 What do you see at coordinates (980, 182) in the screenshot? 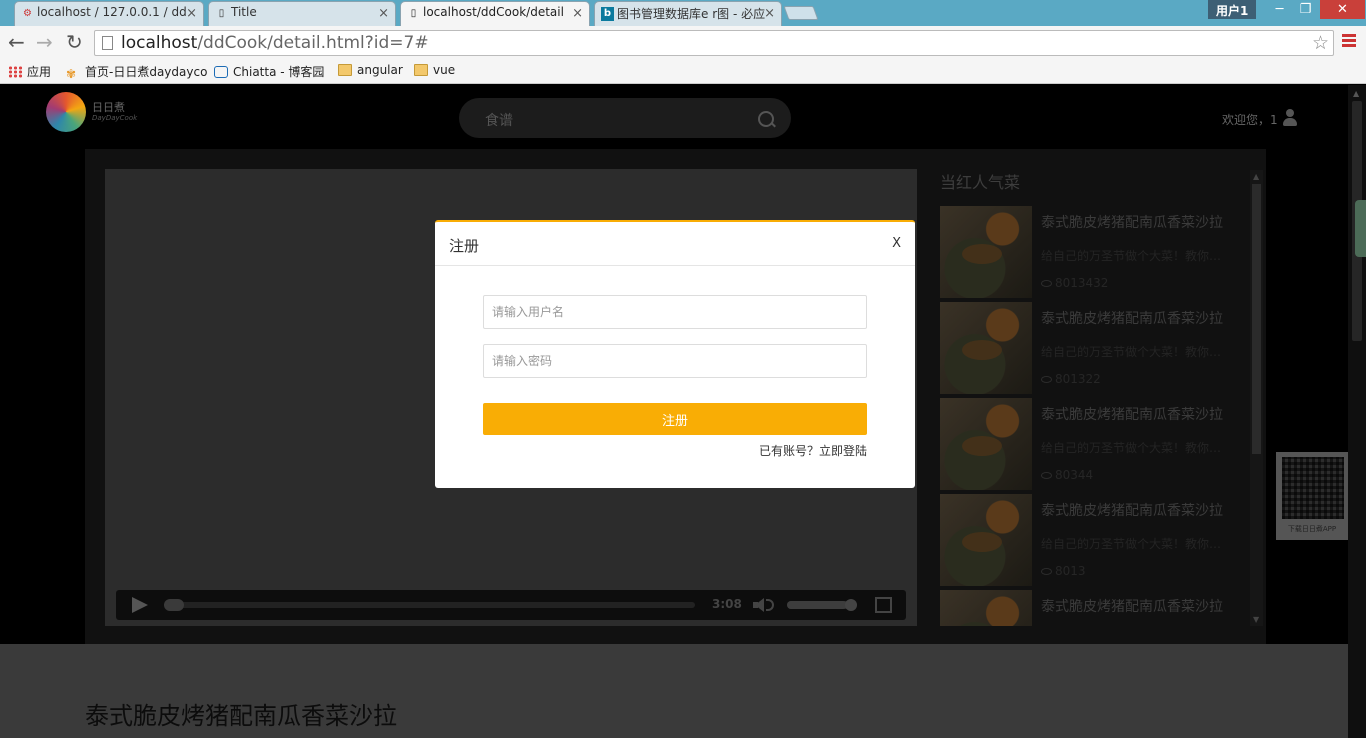
I see `sidebar-title: 当红人气菜` at bounding box center [980, 182].